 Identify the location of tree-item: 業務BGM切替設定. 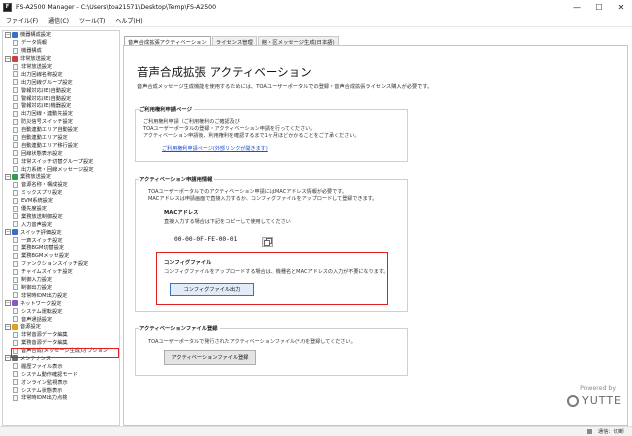
(61, 248).